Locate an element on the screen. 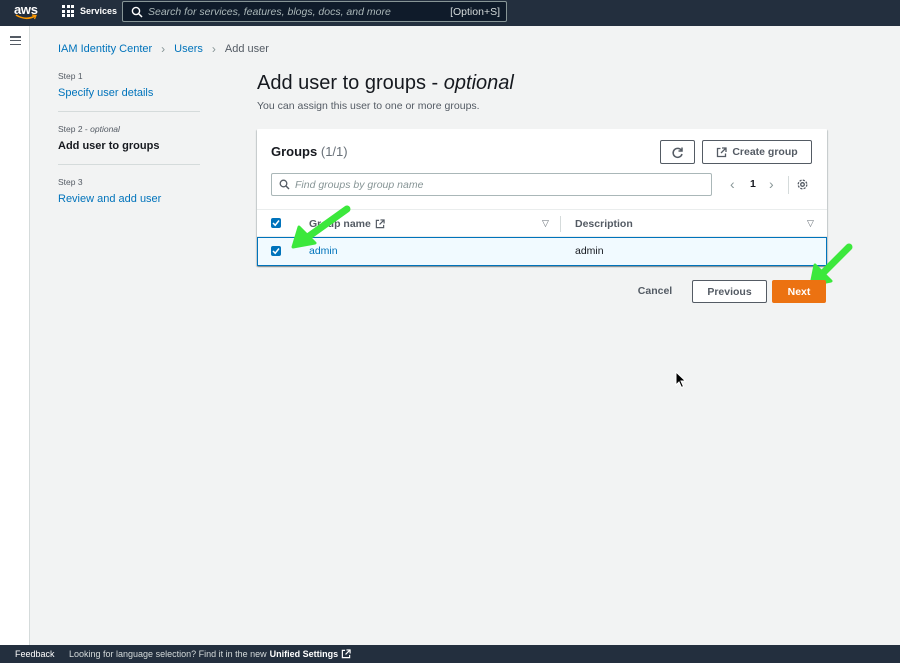 The height and width of the screenshot is (663, 900). groups-panel-title: Groups (1/1) is located at coordinates (309, 151).